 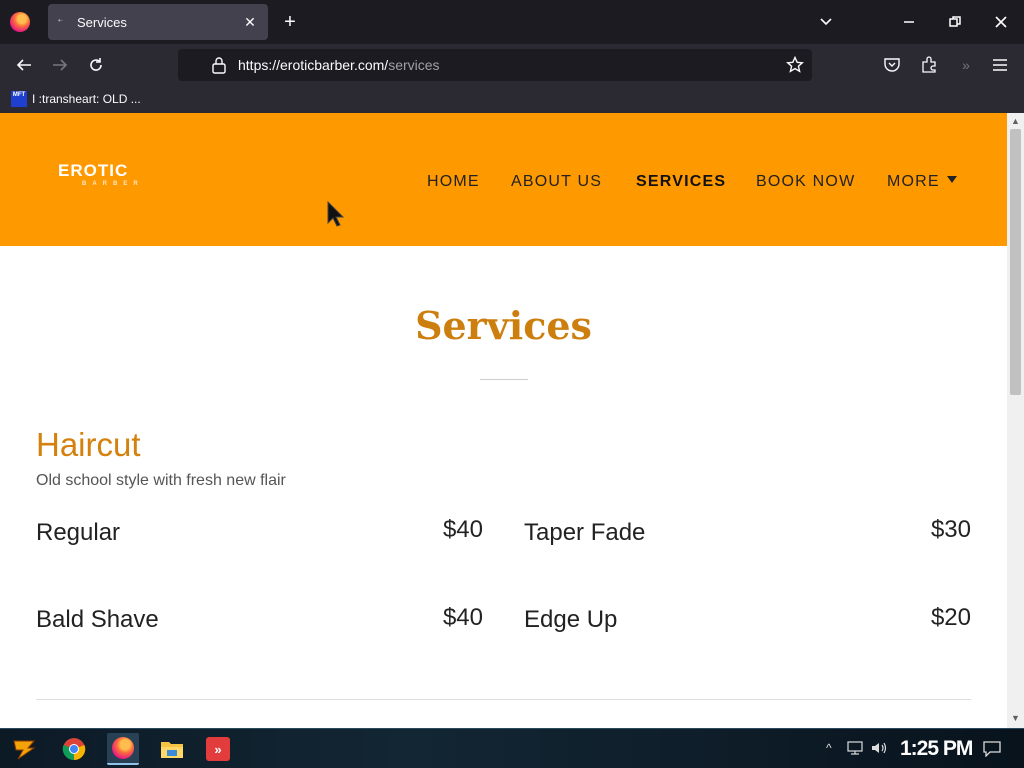 What do you see at coordinates (1015, 420) in the screenshot?
I see `page-scrollbar: ▲ ▼` at bounding box center [1015, 420].